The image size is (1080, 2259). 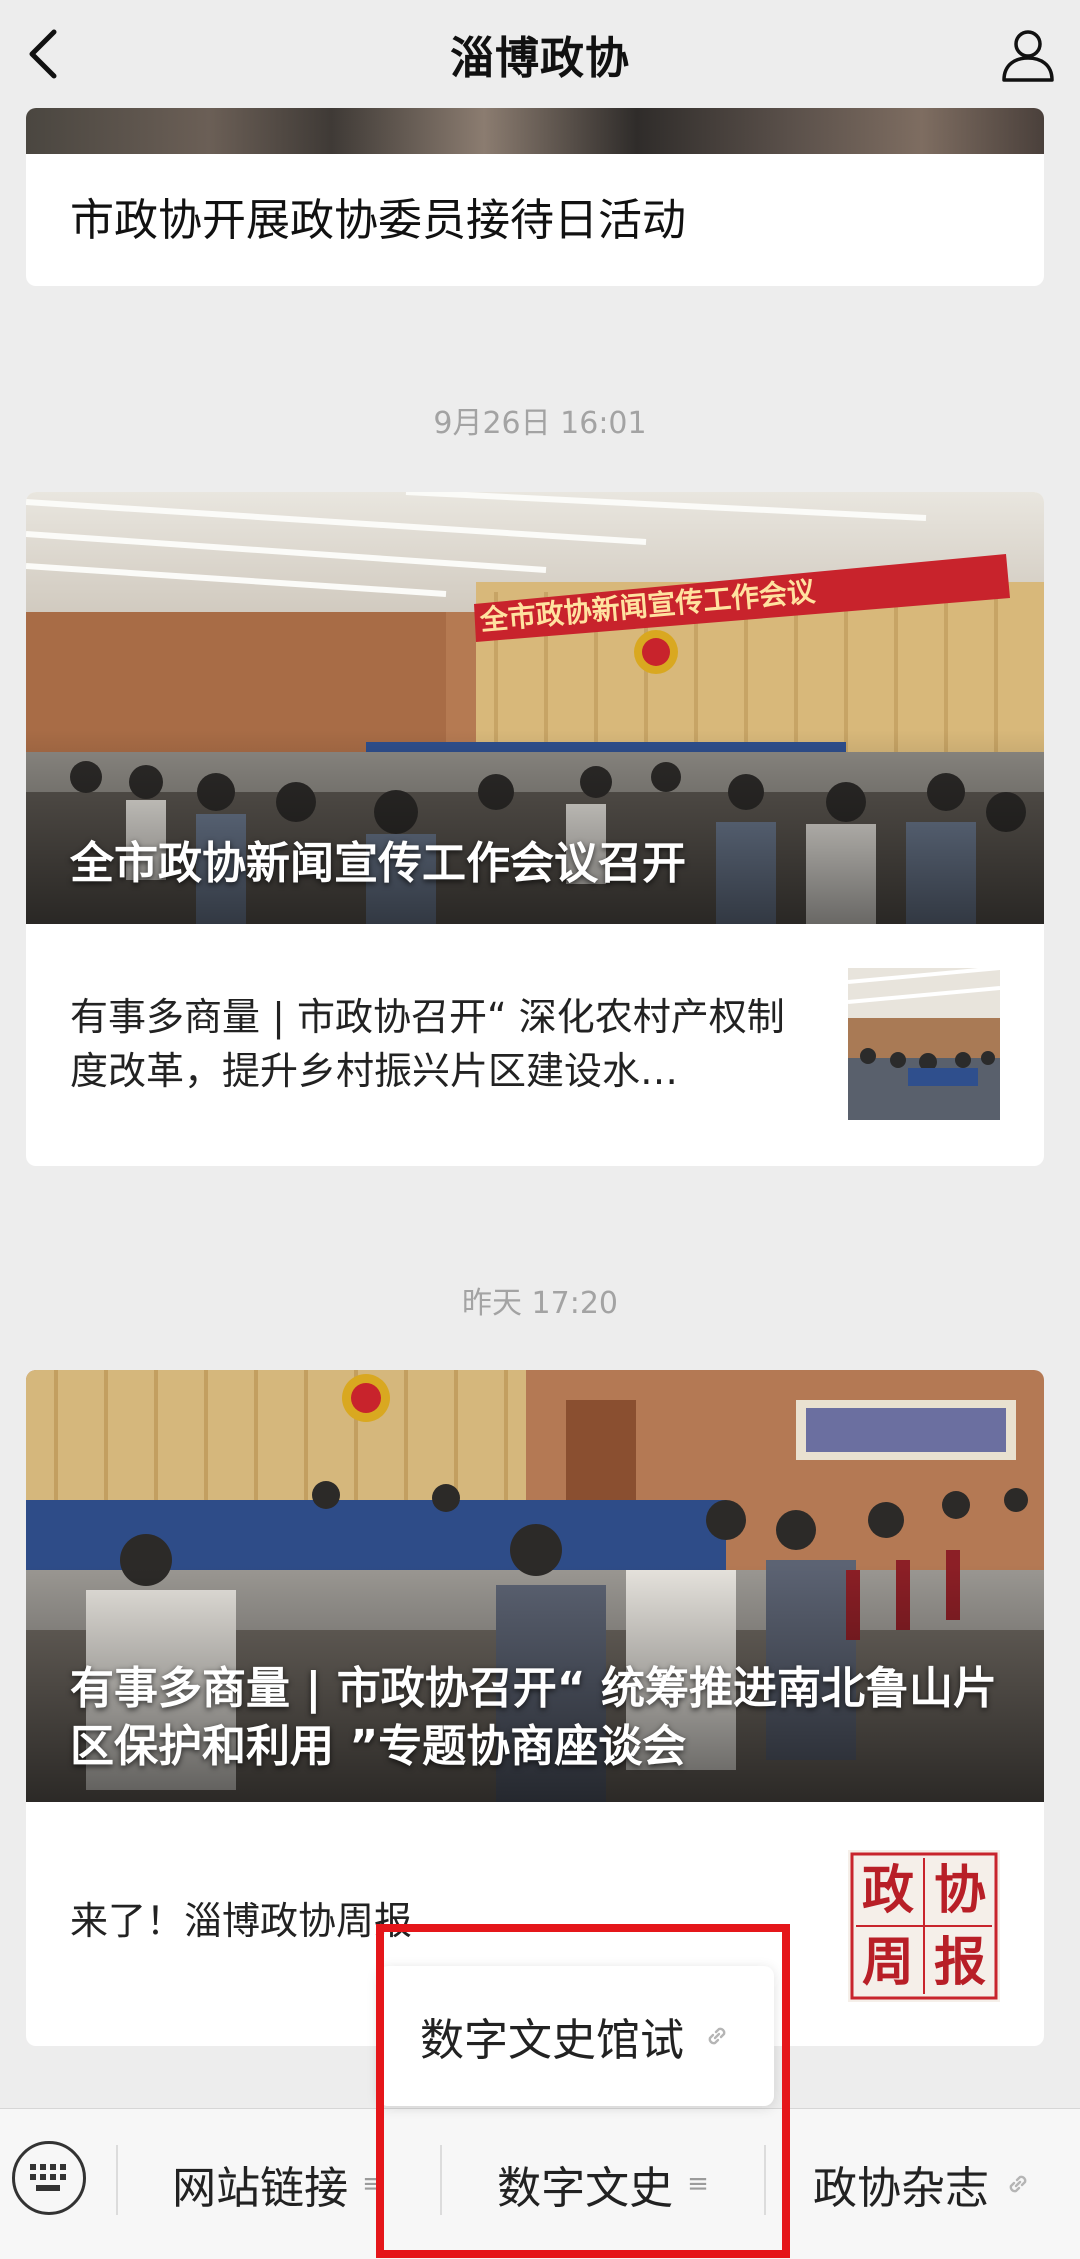 I want to click on article-image-partial, so click(x=535, y=131).